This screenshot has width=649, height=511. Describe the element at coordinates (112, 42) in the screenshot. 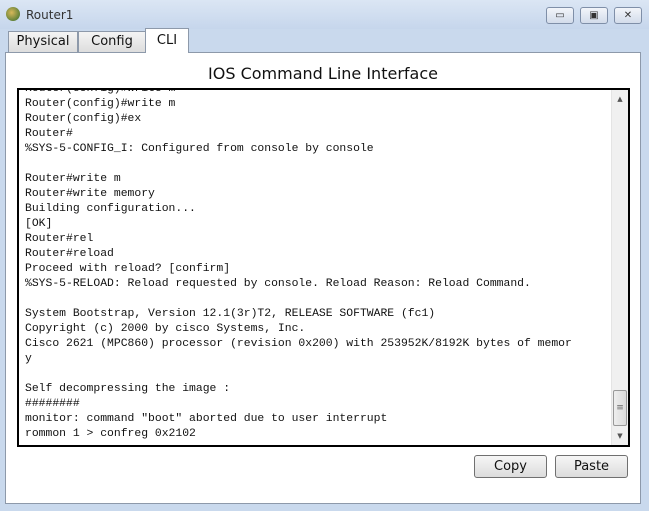

I see `tab-config: Config` at that location.